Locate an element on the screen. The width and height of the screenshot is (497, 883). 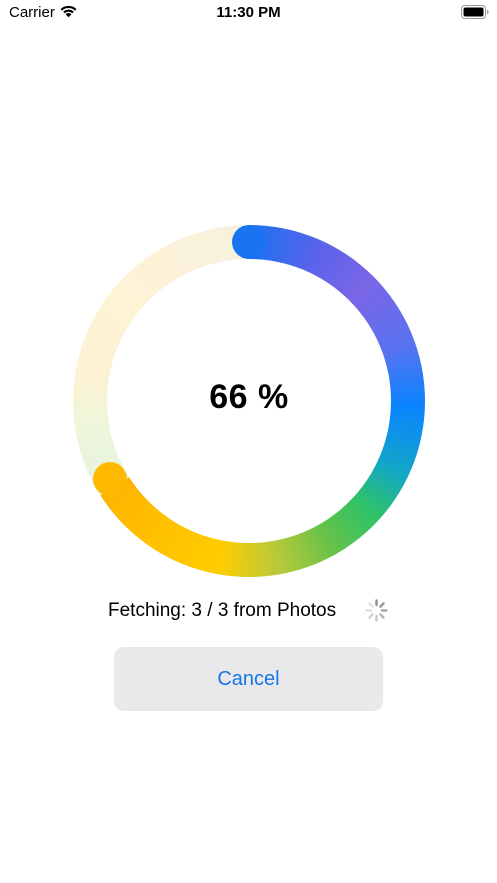
fetch-status-row: Fetching: 3 / 3 from Photos is located at coordinates (248, 611).